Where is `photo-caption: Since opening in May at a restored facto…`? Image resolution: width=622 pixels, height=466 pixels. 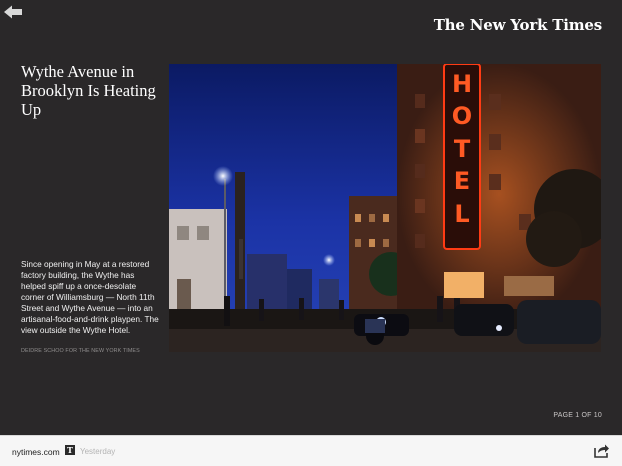
photo-caption: Since opening in May at a restored facto… is located at coordinates (90, 297).